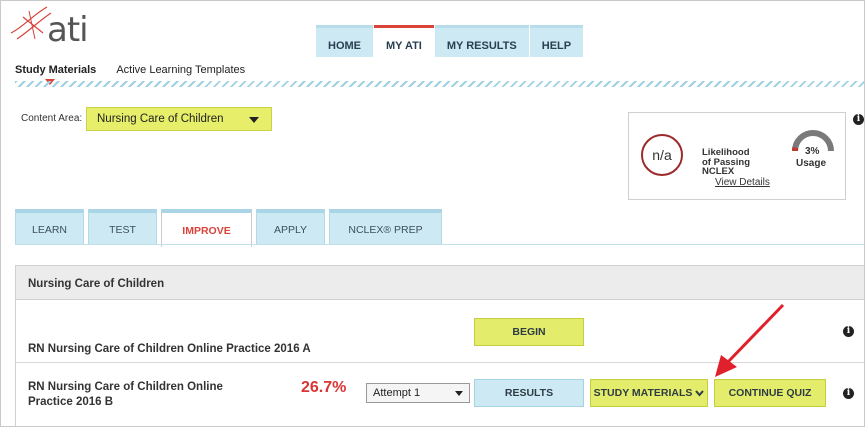  Describe the element at coordinates (404, 41) in the screenshot. I see `tab-my-ati: MY ATI` at that location.